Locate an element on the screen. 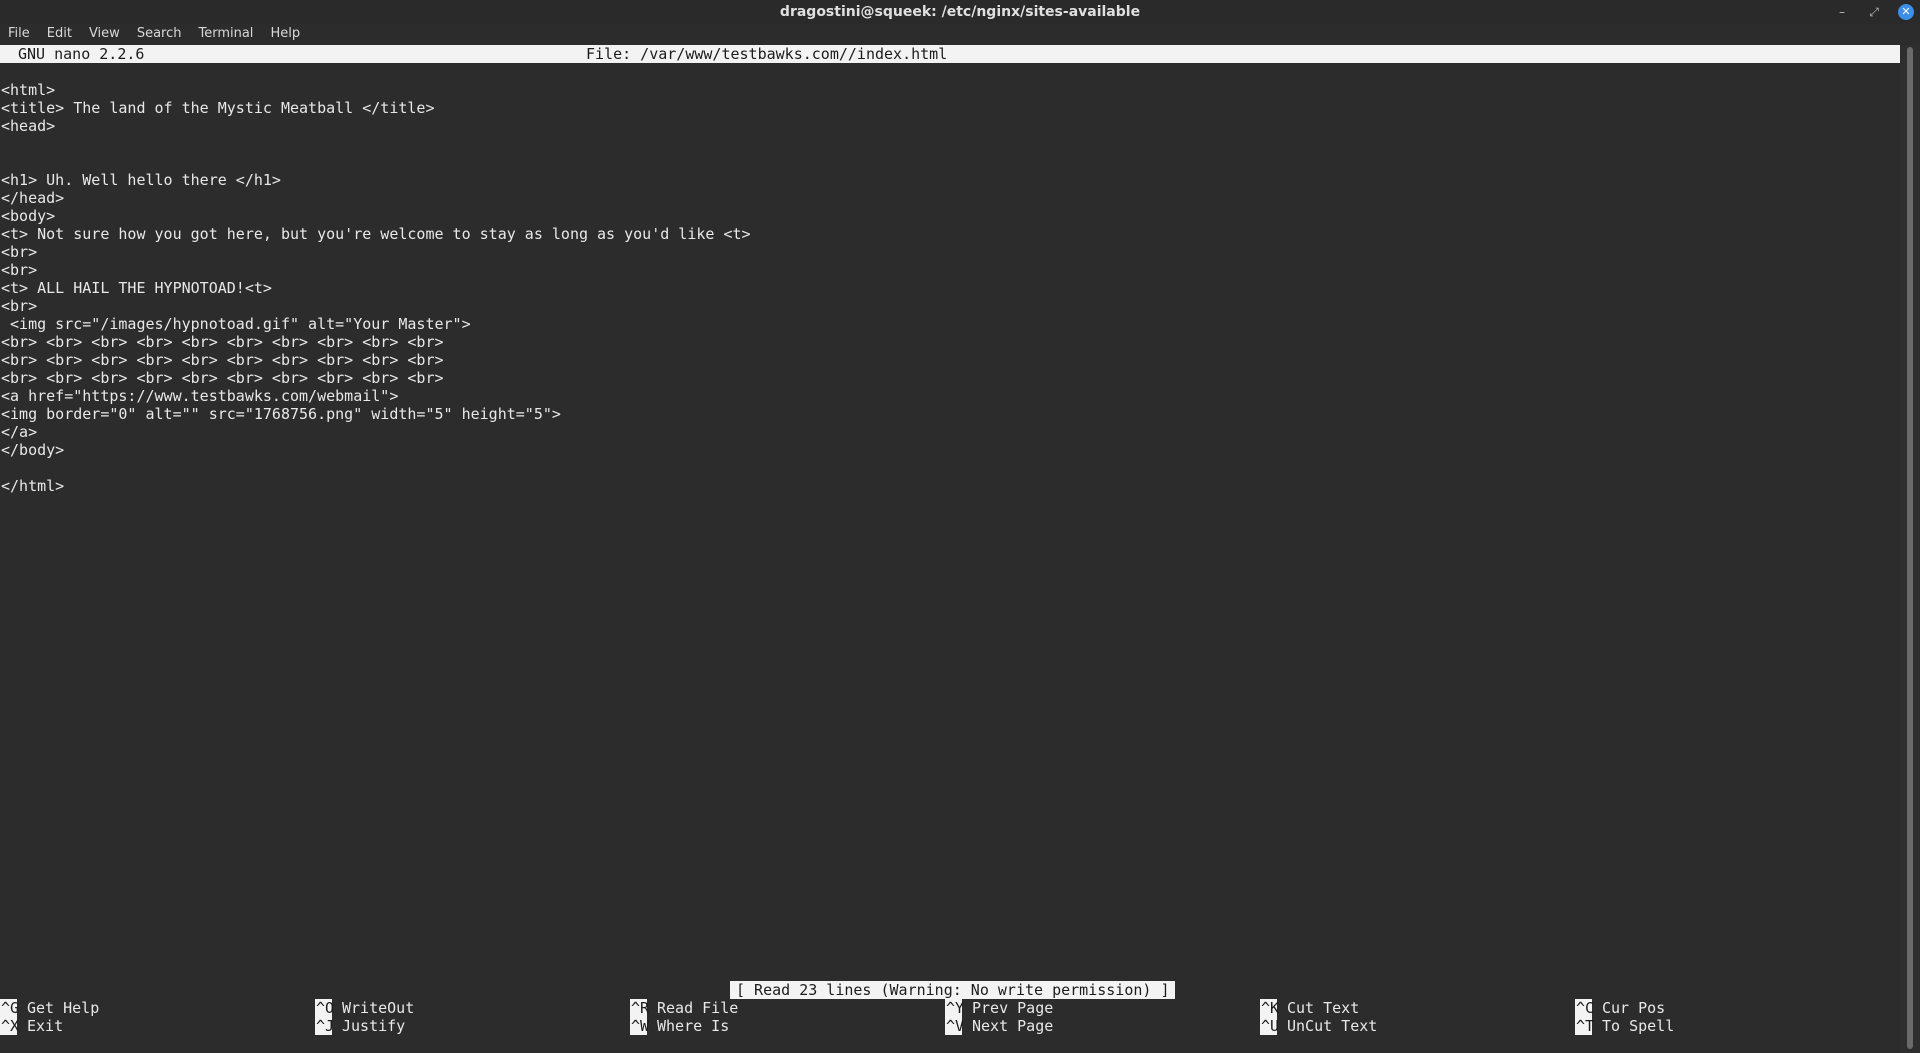 This screenshot has width=1920, height=1053. shortcut-label: WriteOut is located at coordinates (378, 1008).